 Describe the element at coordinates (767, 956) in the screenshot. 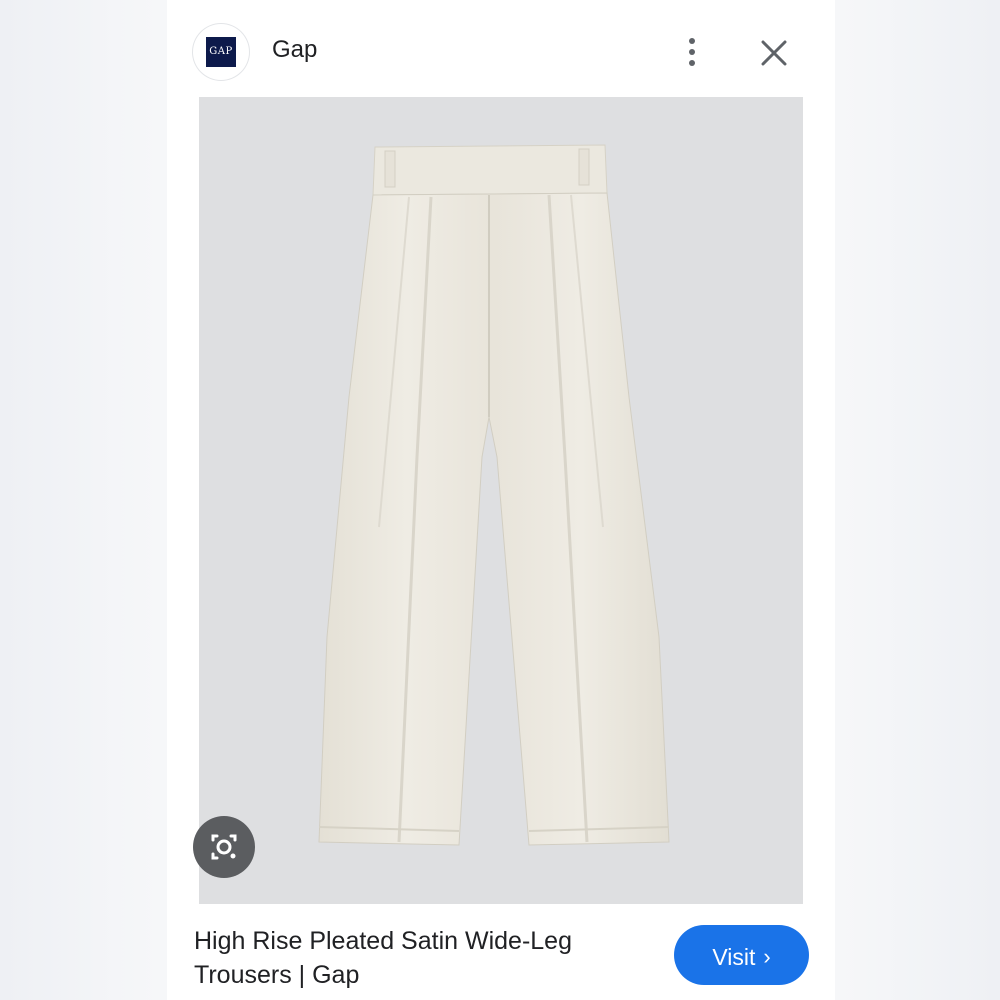

I see `chevron-right-icon: ›` at that location.